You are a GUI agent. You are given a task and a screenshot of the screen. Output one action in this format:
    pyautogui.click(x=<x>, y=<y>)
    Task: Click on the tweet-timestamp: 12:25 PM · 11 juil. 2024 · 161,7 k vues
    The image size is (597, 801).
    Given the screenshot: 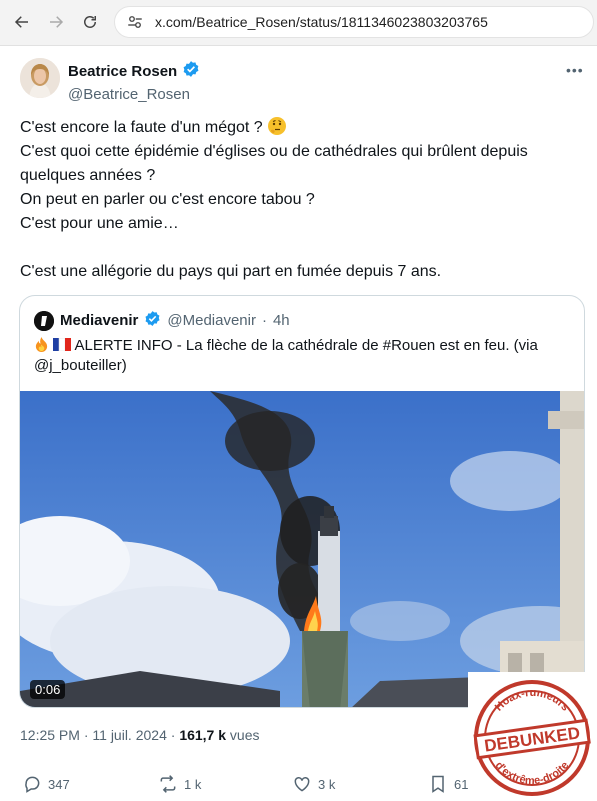 What is the action you would take?
    pyautogui.click(x=140, y=735)
    